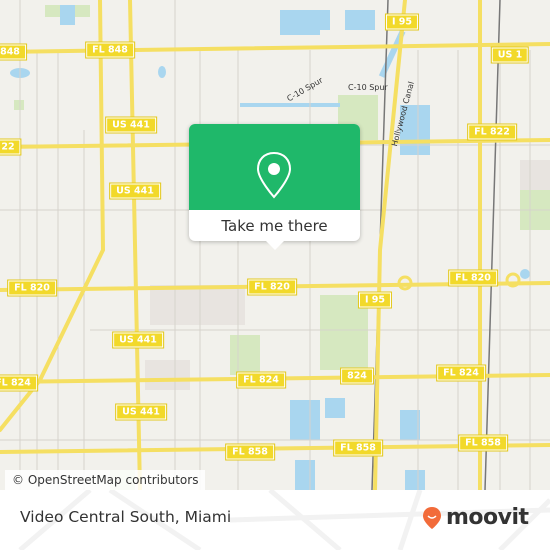 This screenshot has width=550, height=550. I want to click on popup-pointer, so click(275, 245).